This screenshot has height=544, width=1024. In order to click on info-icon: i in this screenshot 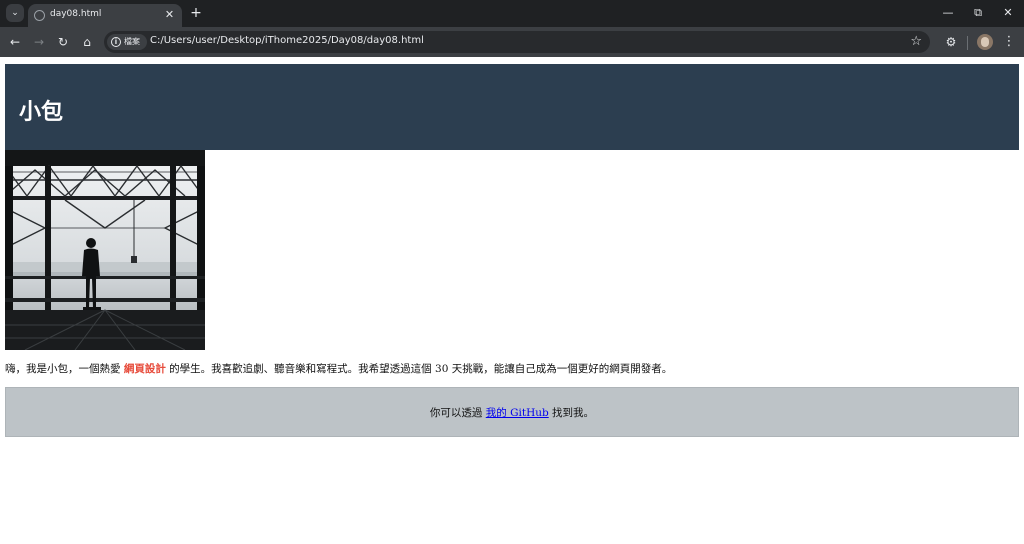, I will do `click(116, 42)`.